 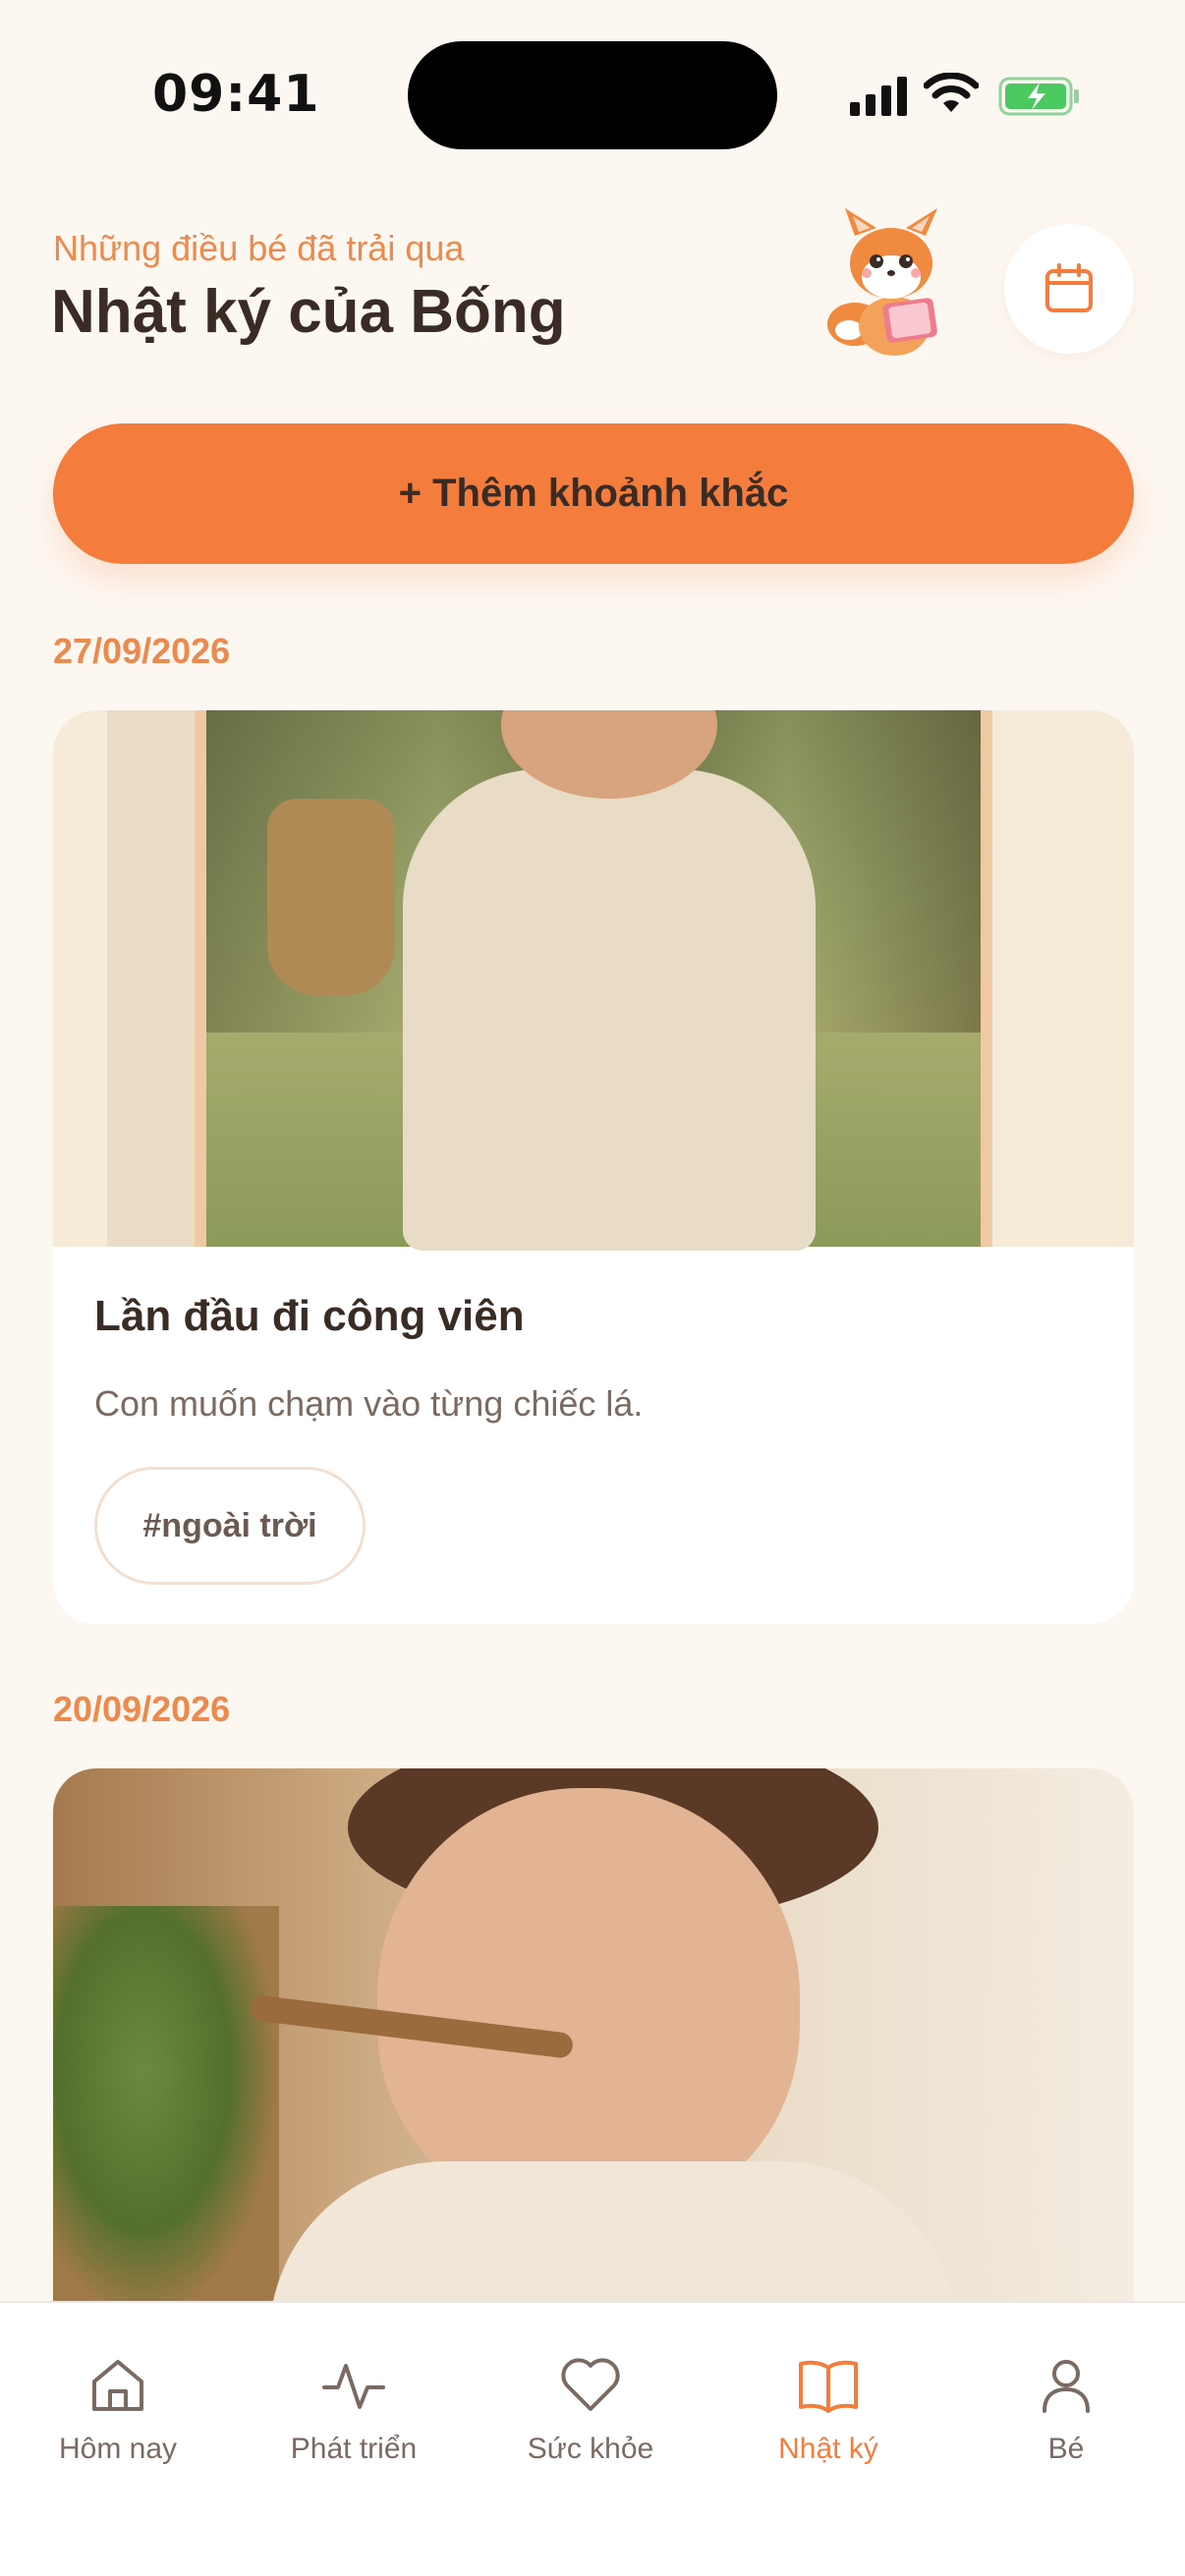 What do you see at coordinates (259, 248) in the screenshot?
I see `page-subtitle: Những điều bé đã trải qua` at bounding box center [259, 248].